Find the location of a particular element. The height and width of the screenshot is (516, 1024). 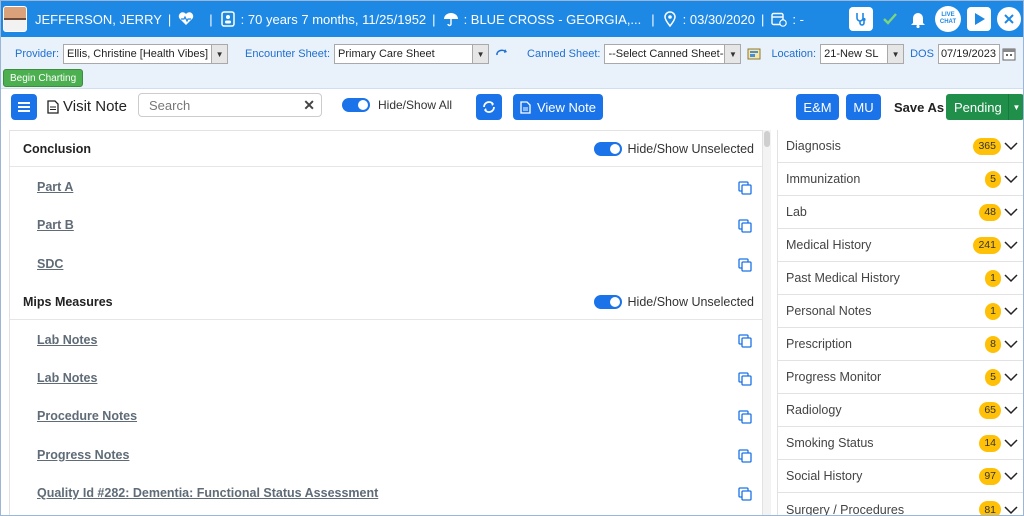

encounter-sheet-label: Encounter Sheet: is located at coordinates (288, 54).